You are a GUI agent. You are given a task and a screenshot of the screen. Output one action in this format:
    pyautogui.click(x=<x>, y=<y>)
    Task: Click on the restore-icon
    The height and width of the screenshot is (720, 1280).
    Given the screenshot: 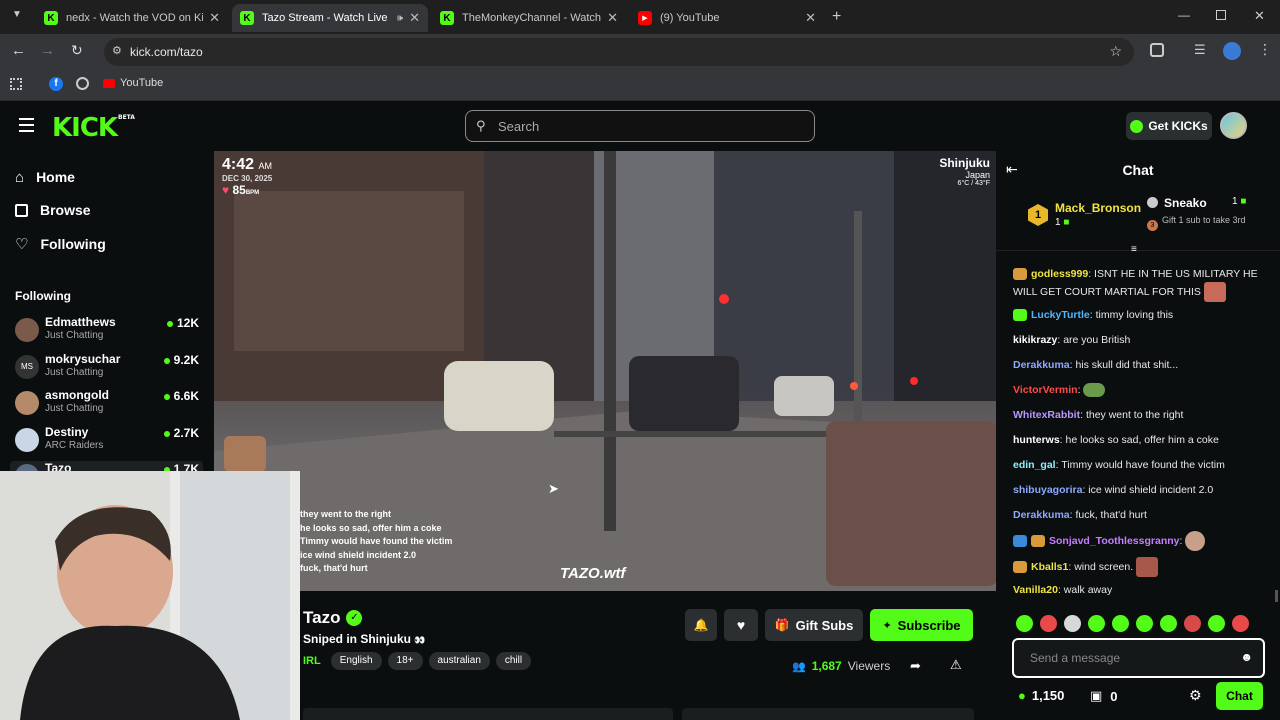 What is the action you would take?
    pyautogui.click(x=1221, y=15)
    